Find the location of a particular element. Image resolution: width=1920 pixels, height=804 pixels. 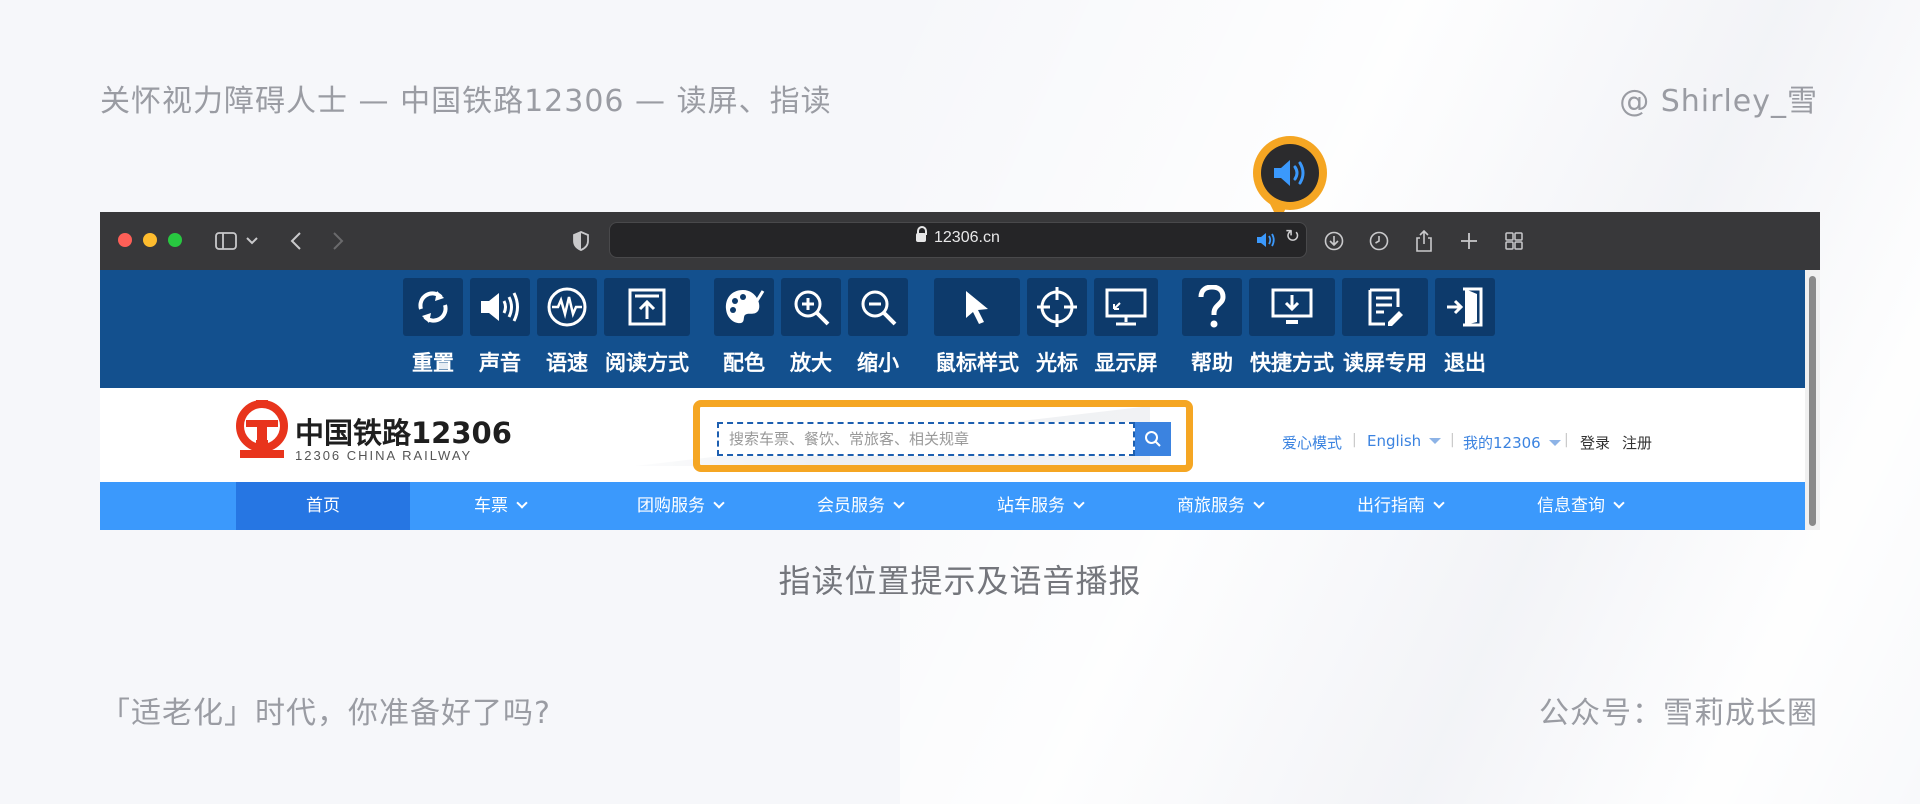

tool-cursor-style: 鼠标样式 is located at coordinates (977, 329).